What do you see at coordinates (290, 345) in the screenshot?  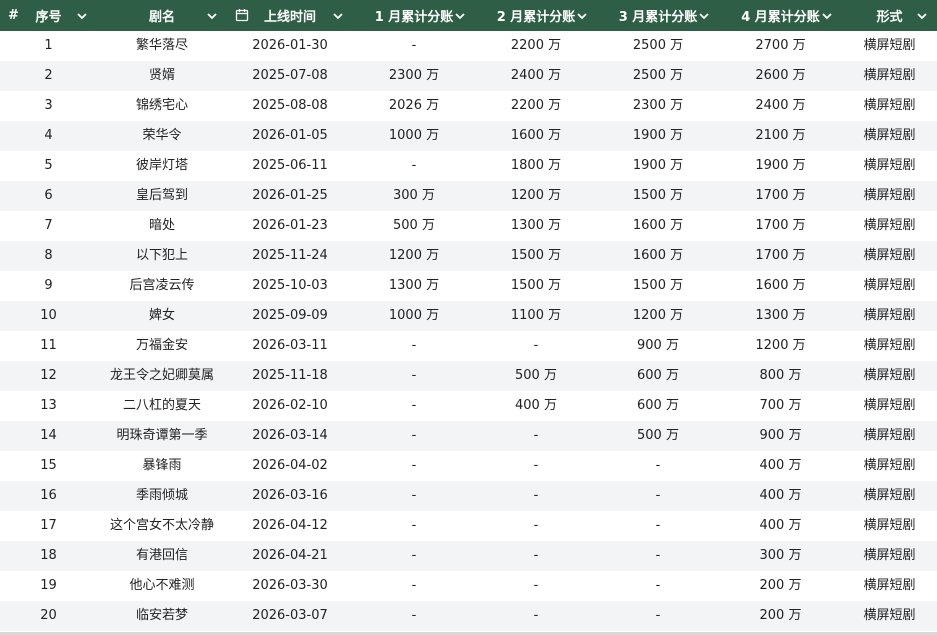 I see `table-cell: 2026-03-11` at bounding box center [290, 345].